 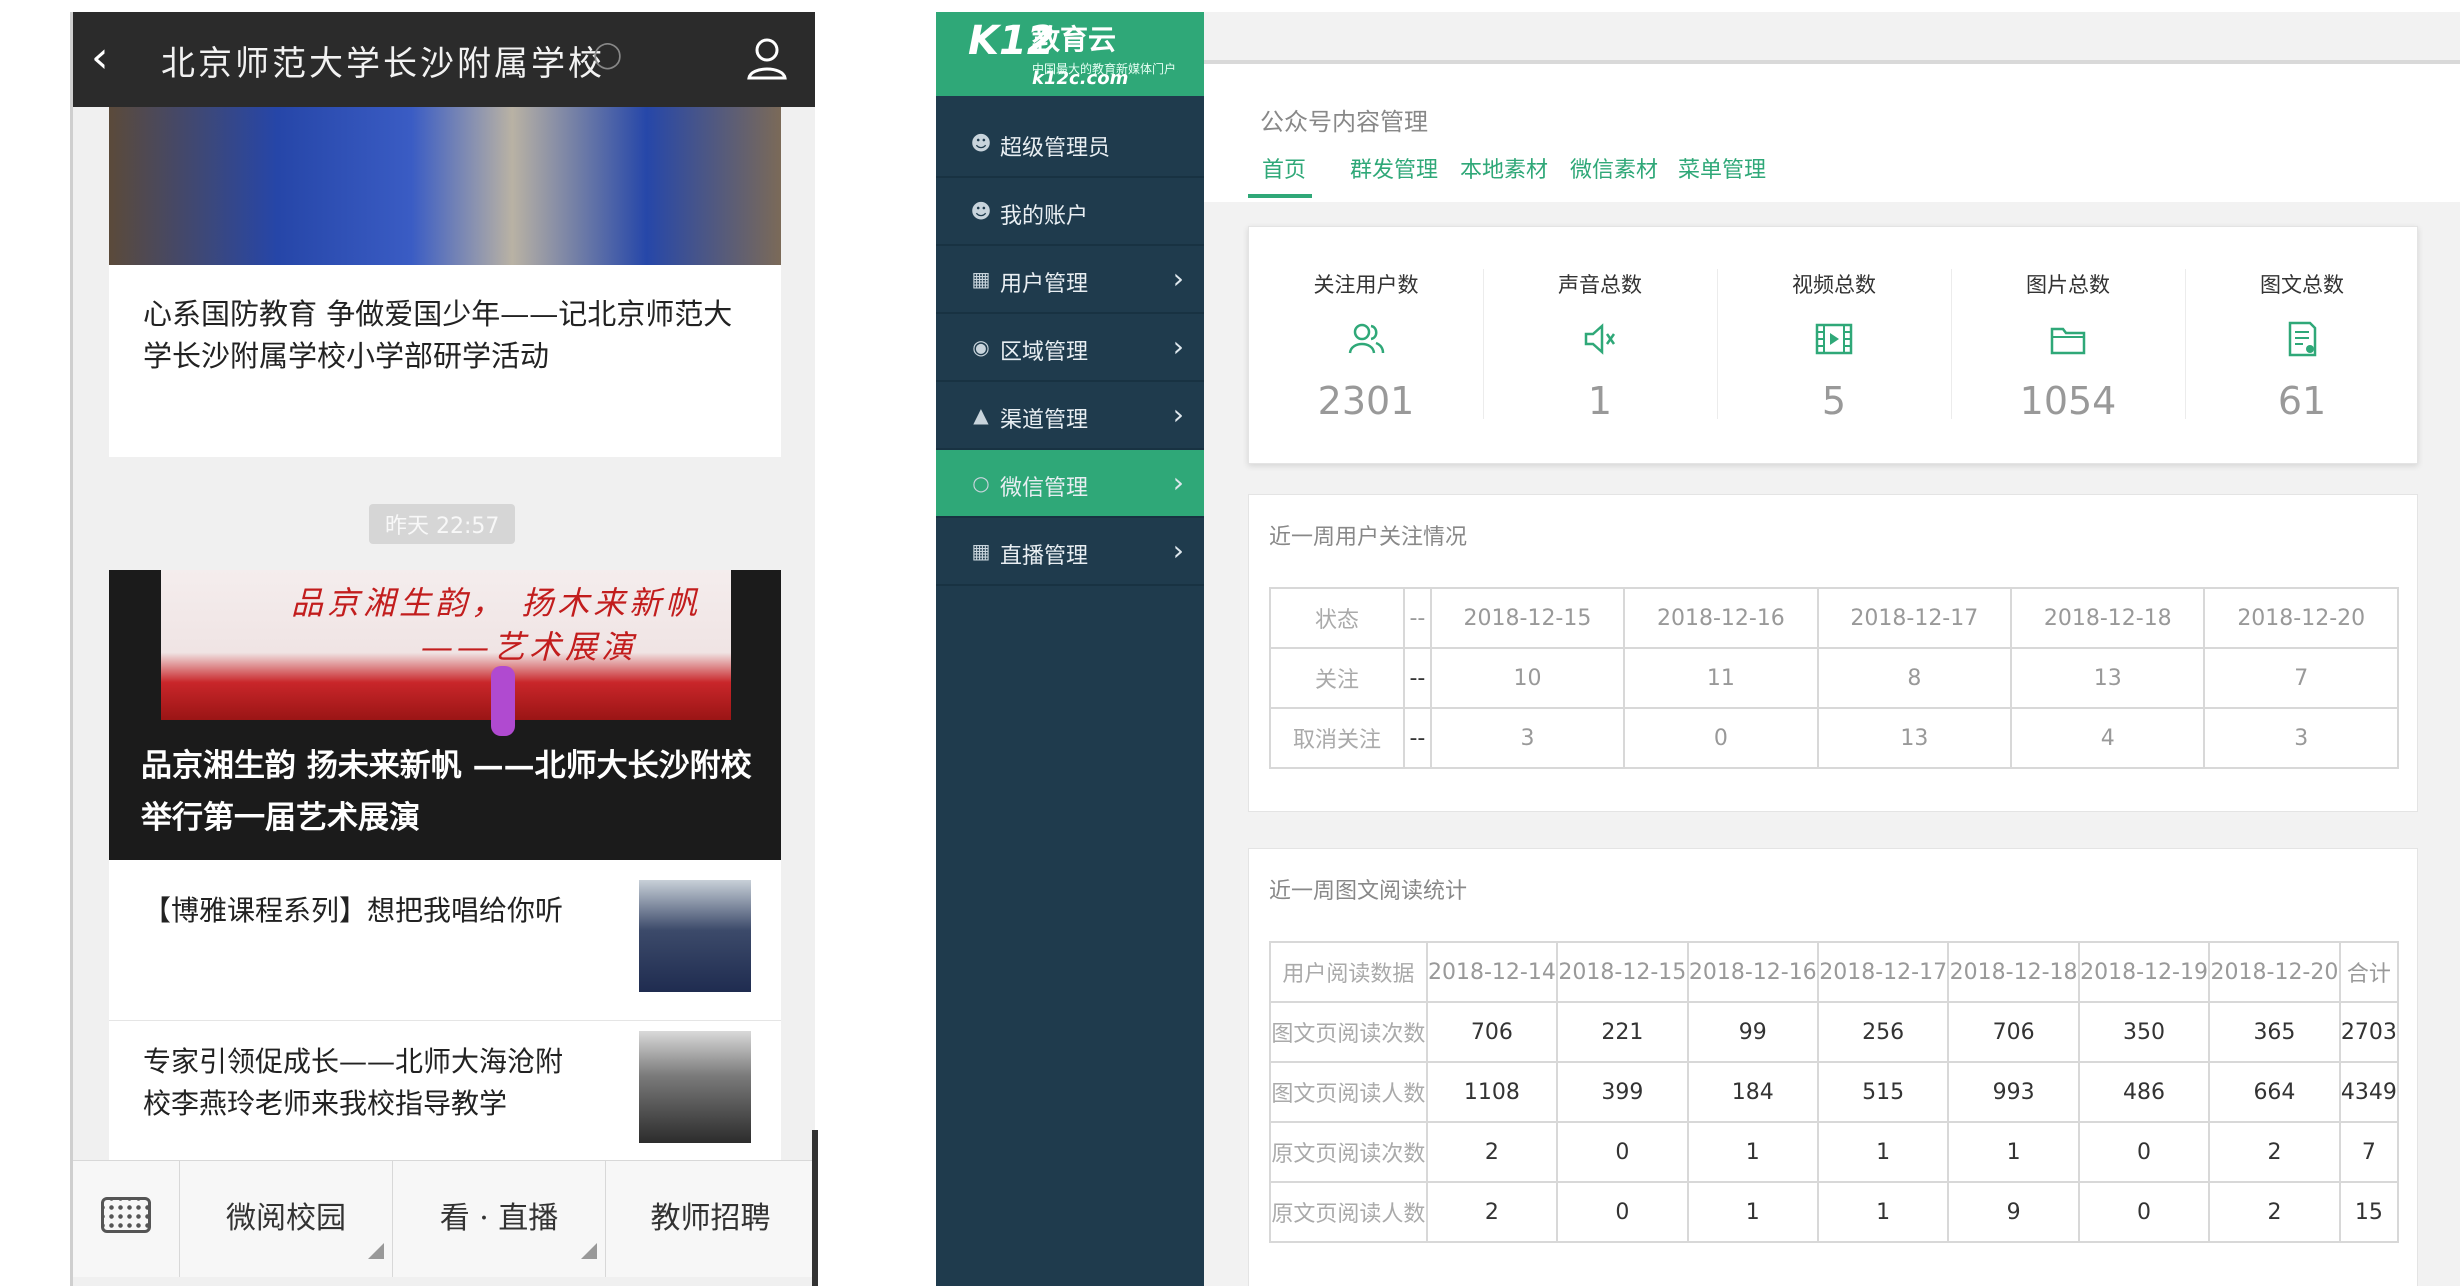 I want to click on banner-text: 品京湘生韵， 扬木来新帆, so click(x=496, y=603).